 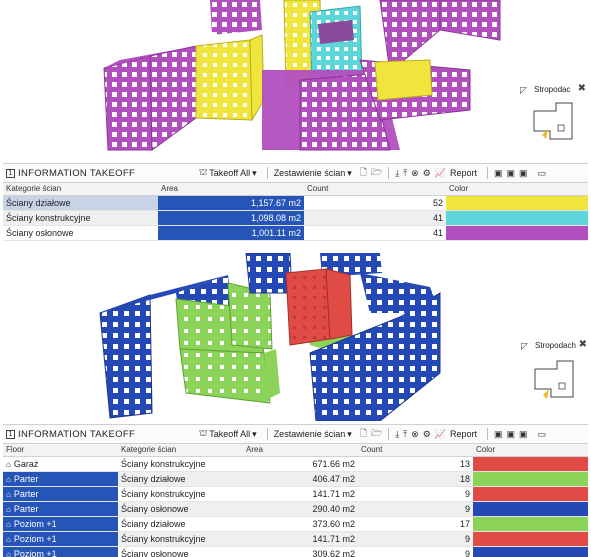 I want to click on table-row: Ściany działowe 1,157.67 m2 52, so click(x=295, y=203).